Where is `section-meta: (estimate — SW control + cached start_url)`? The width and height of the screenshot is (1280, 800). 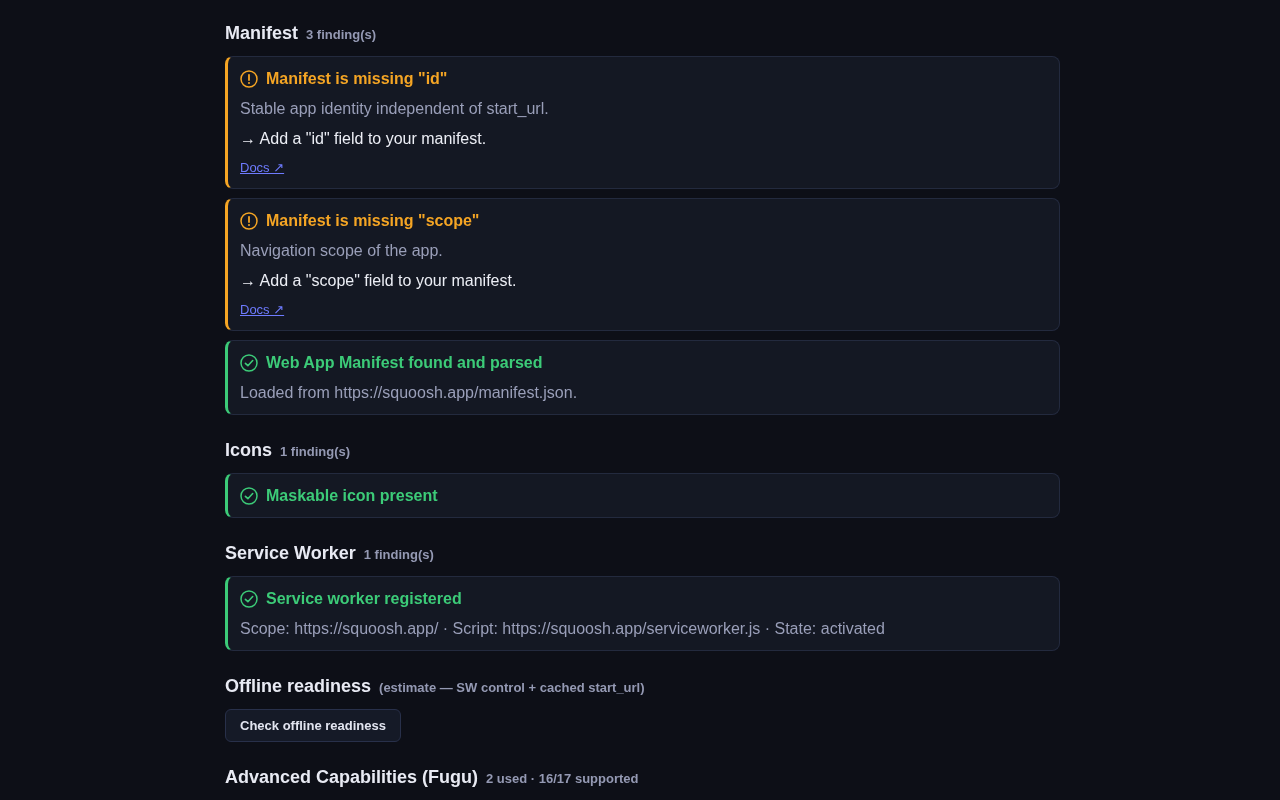
section-meta: (estimate — SW control + cached start_url) is located at coordinates (512, 688).